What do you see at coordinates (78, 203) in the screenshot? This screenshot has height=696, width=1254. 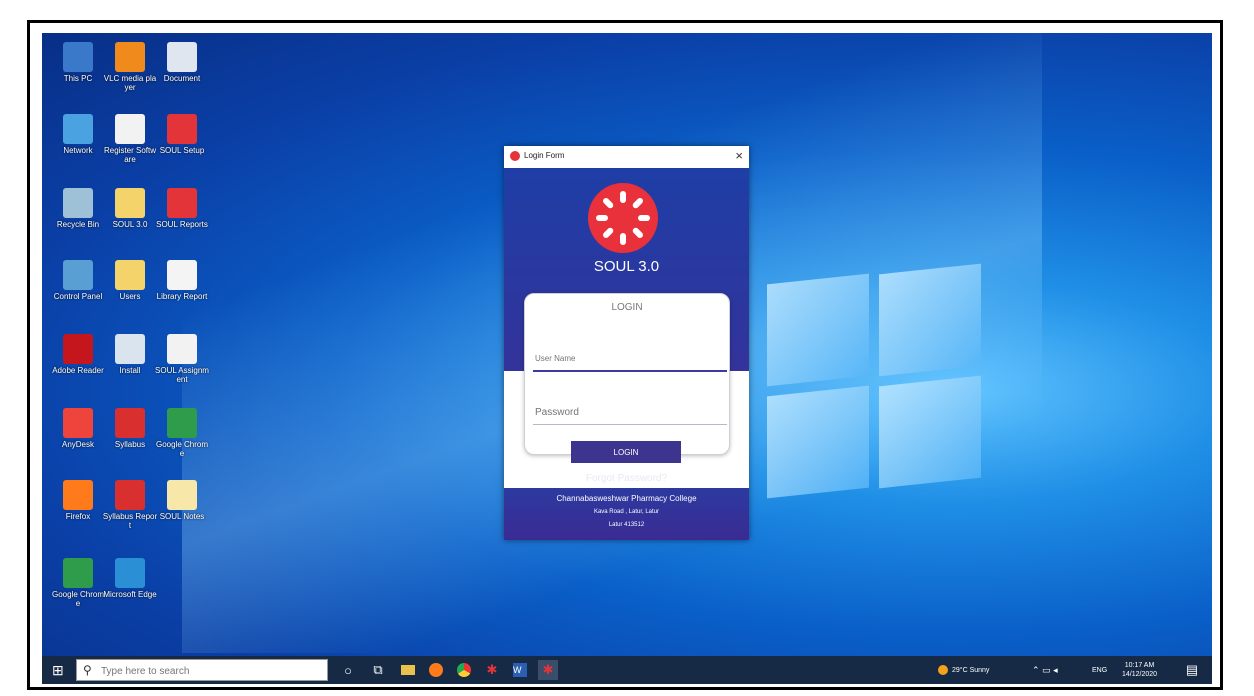 I see `recycle-bin-icon` at bounding box center [78, 203].